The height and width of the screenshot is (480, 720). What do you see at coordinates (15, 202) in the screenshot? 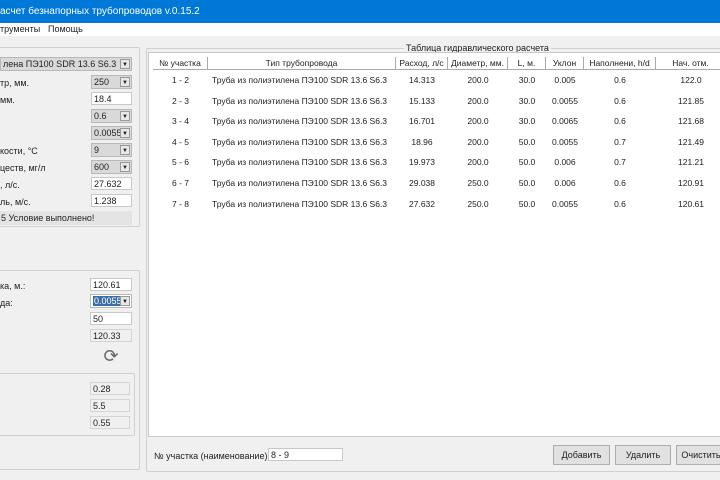
I see `speed-label: ль, м/с.` at bounding box center [15, 202].